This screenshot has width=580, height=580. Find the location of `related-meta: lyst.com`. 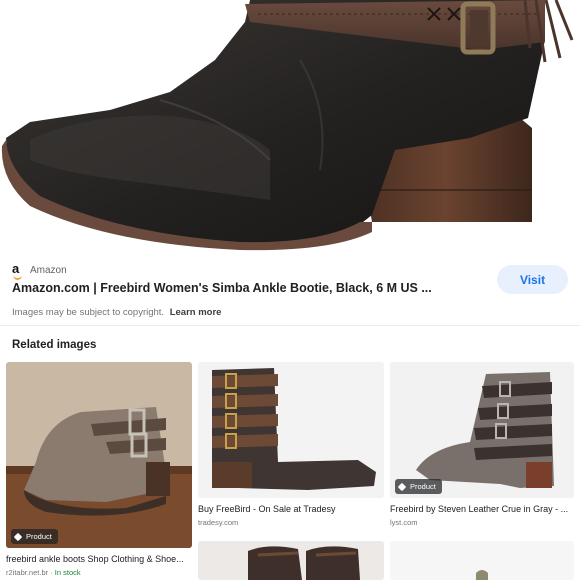

related-meta: lyst.com is located at coordinates (482, 522).